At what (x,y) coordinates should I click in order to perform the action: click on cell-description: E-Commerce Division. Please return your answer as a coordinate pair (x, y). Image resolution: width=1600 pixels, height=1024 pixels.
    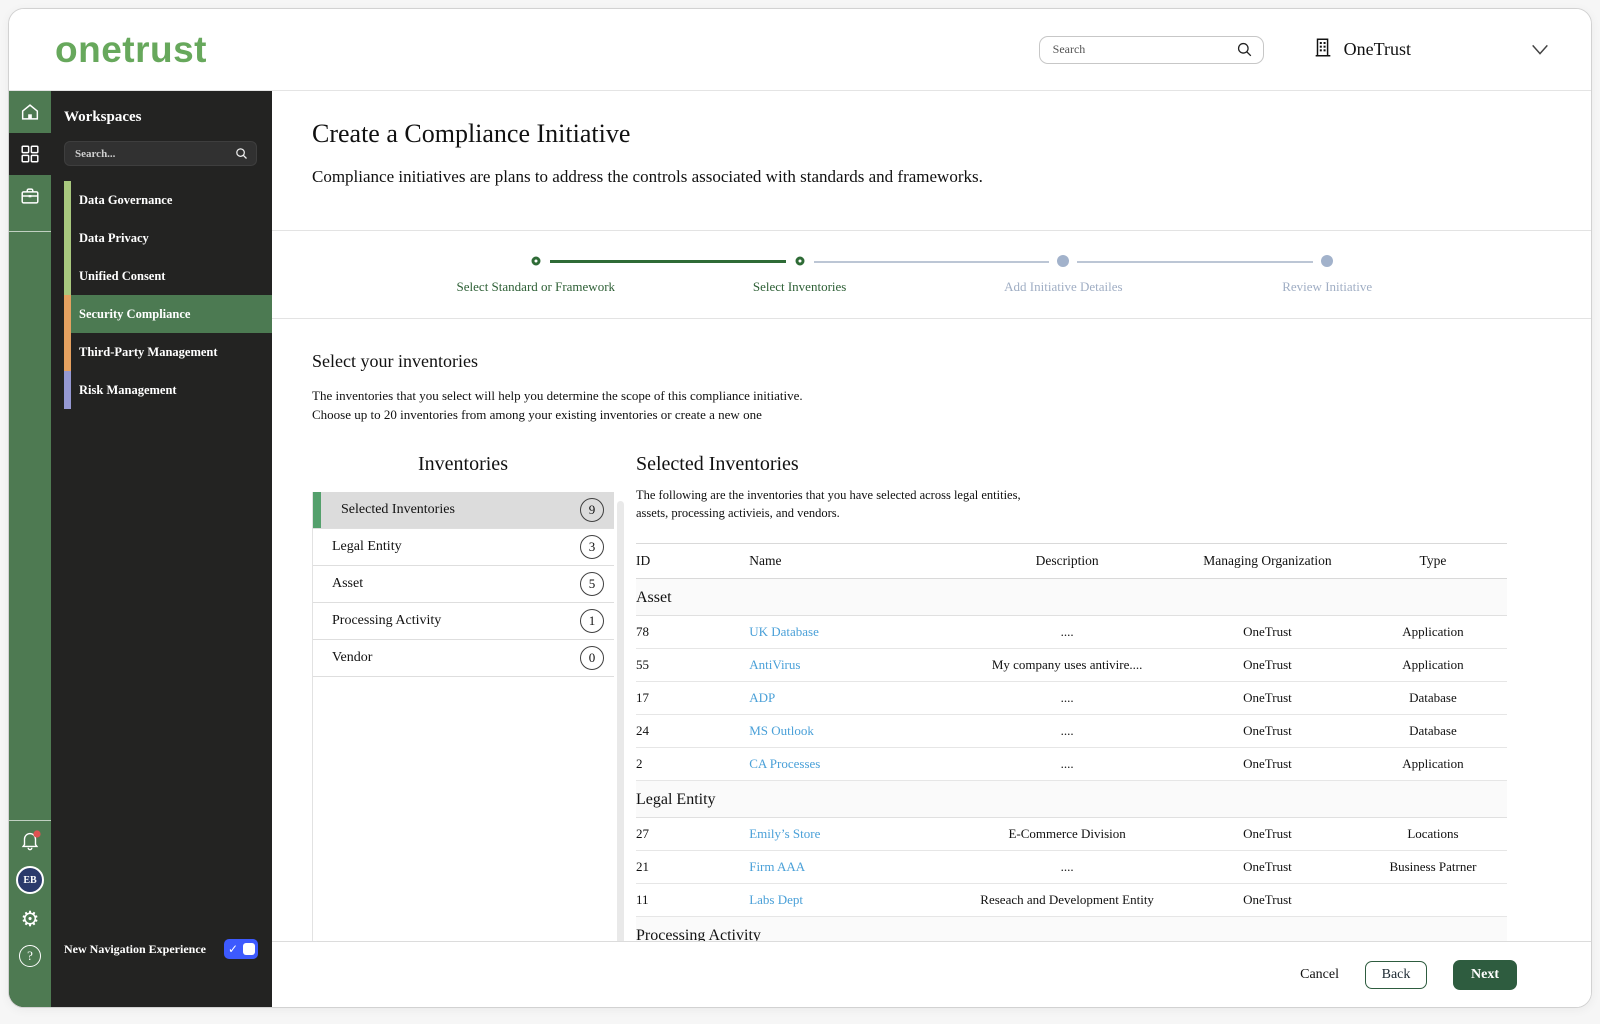
    Looking at the image, I should click on (1067, 834).